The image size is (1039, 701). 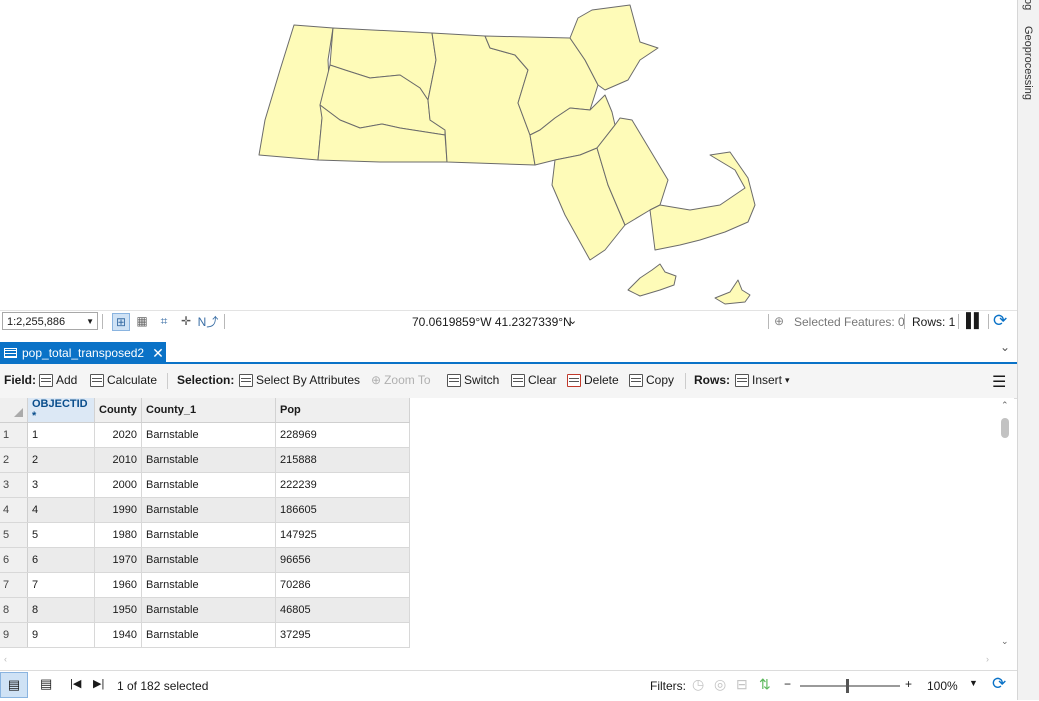 I want to click on row-number-cell: 6, so click(x=14, y=560).